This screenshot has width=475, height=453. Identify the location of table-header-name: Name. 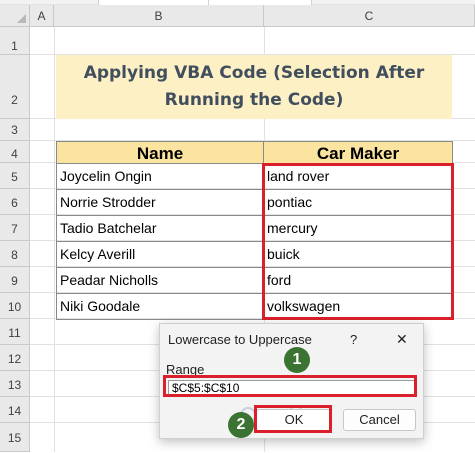
(160, 152).